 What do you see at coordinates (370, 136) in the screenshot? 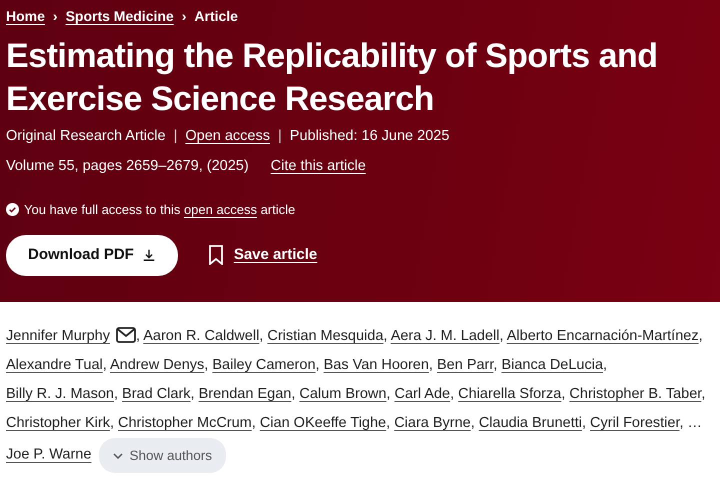
I see `meta-text: Published: 16 June 2025` at bounding box center [370, 136].